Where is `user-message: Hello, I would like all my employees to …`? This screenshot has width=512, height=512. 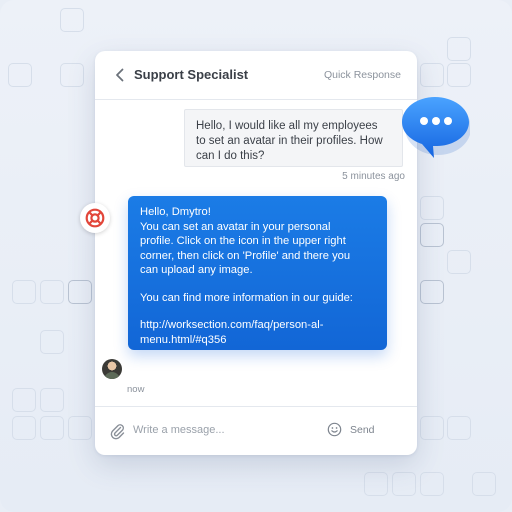 user-message: Hello, I would like all my employees to … is located at coordinates (293, 138).